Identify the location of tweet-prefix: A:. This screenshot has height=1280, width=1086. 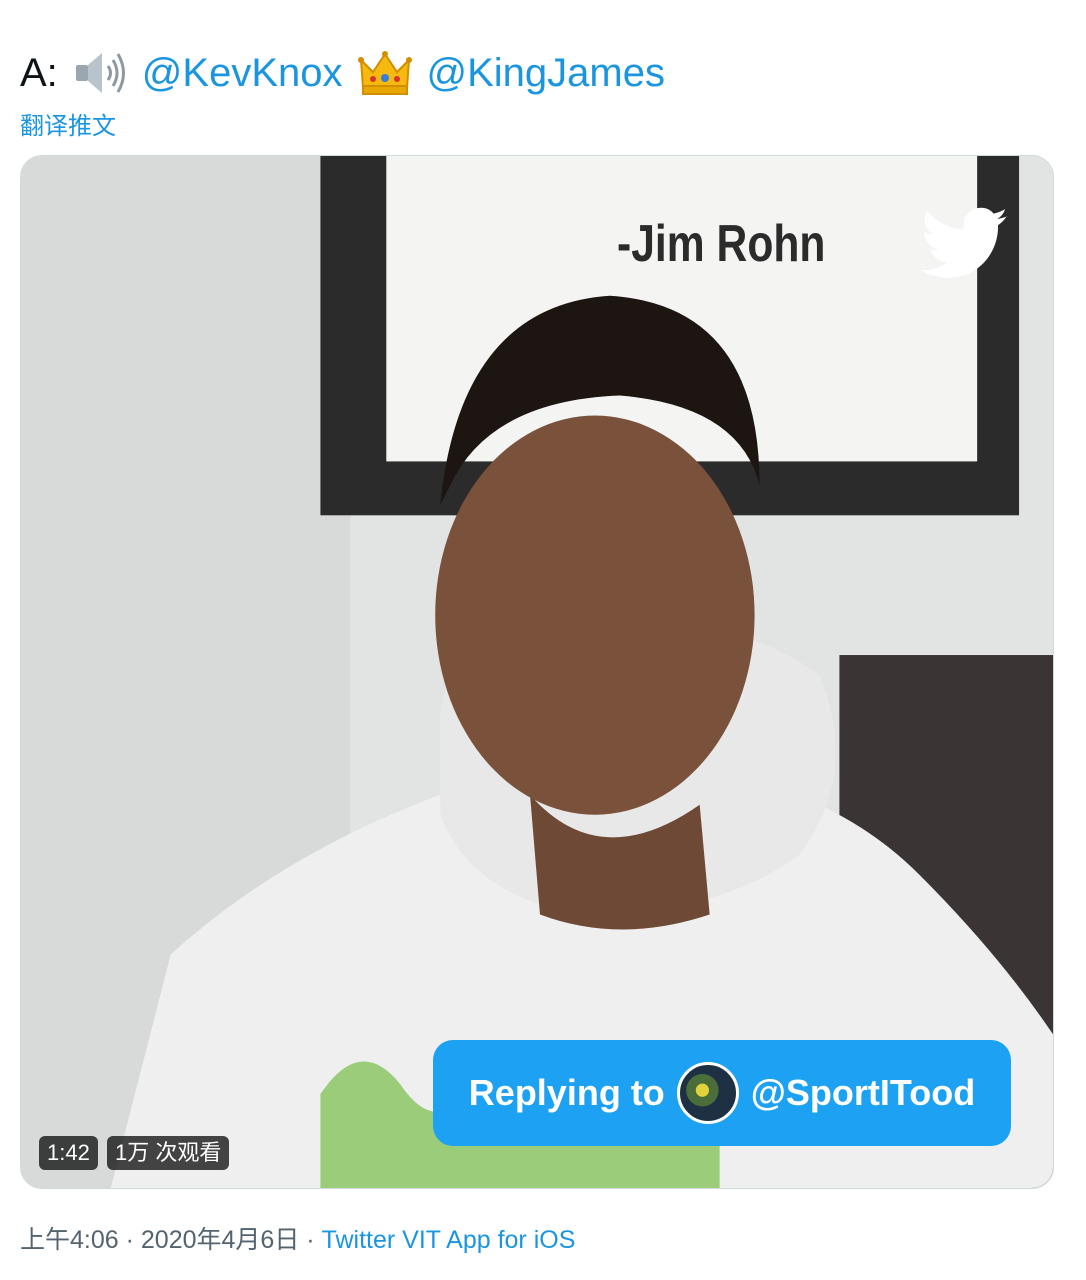
(39, 73).